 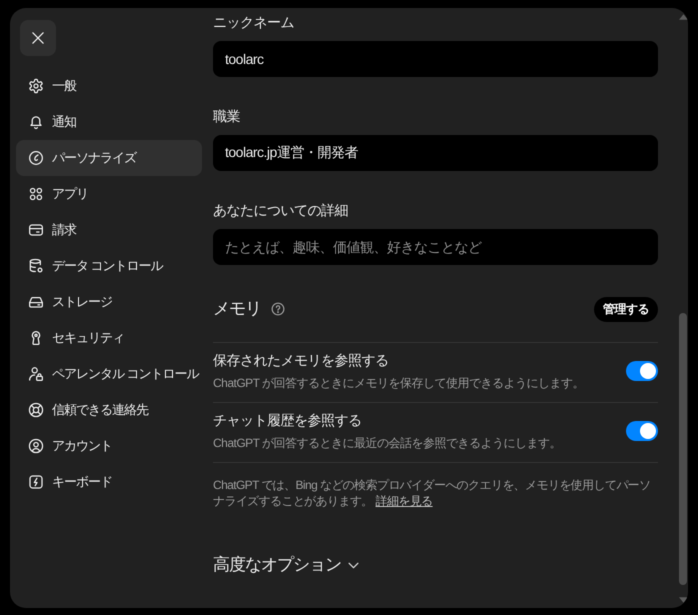 What do you see at coordinates (36, 410) in the screenshot?
I see `lifebuoy-icon` at bounding box center [36, 410].